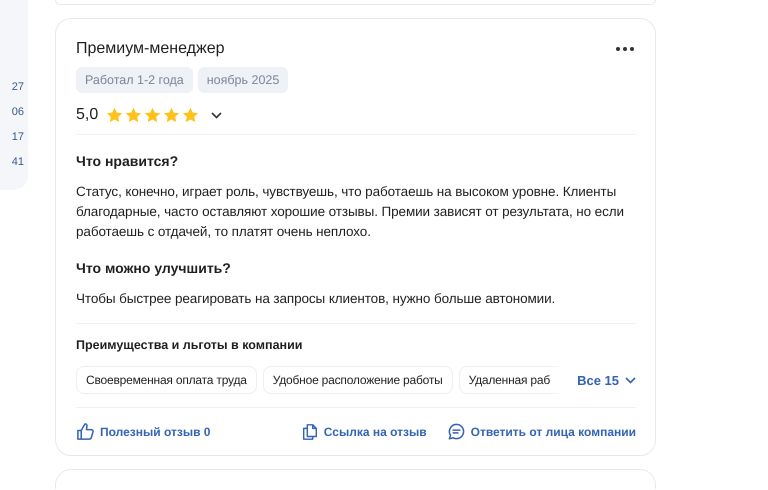  Describe the element at coordinates (18, 162) in the screenshot. I see `count-text: 41` at that location.